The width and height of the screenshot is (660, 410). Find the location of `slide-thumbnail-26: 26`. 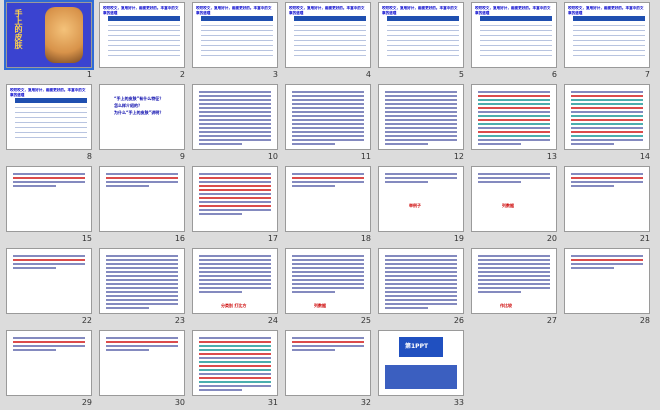

slide-thumbnail-26: 26 is located at coordinates (423, 287).